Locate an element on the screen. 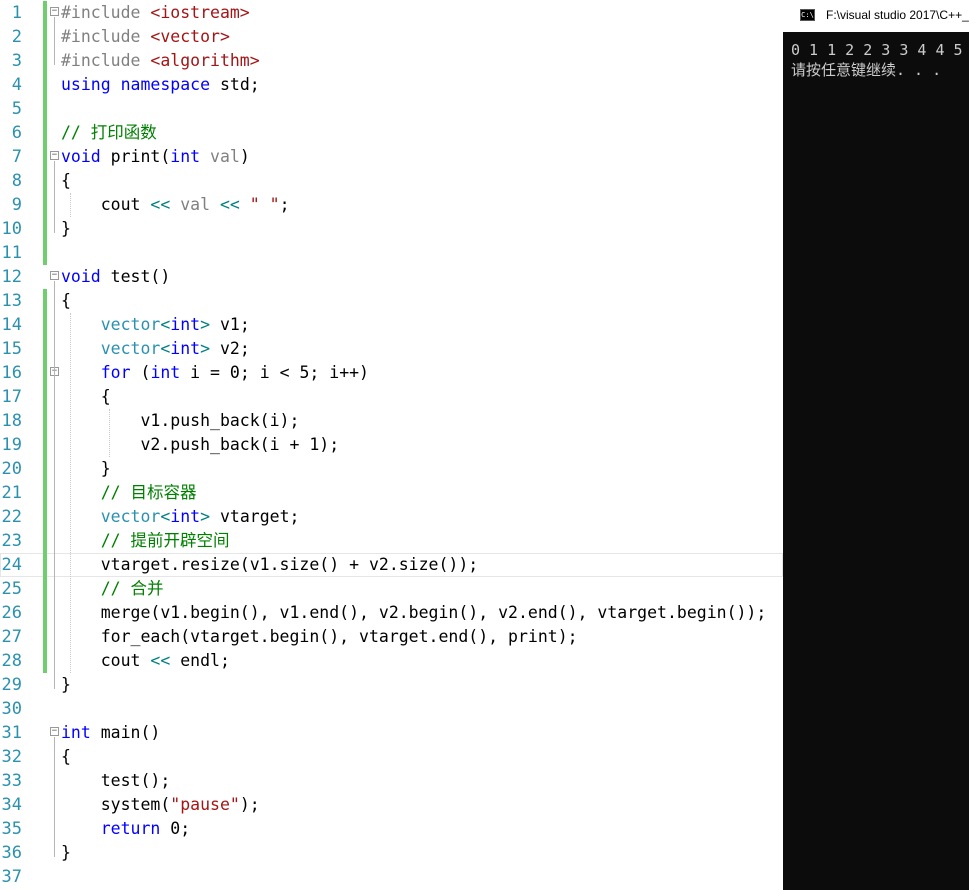 Image resolution: width=969 pixels, height=890 pixels. code-token: < is located at coordinates (165, 324).